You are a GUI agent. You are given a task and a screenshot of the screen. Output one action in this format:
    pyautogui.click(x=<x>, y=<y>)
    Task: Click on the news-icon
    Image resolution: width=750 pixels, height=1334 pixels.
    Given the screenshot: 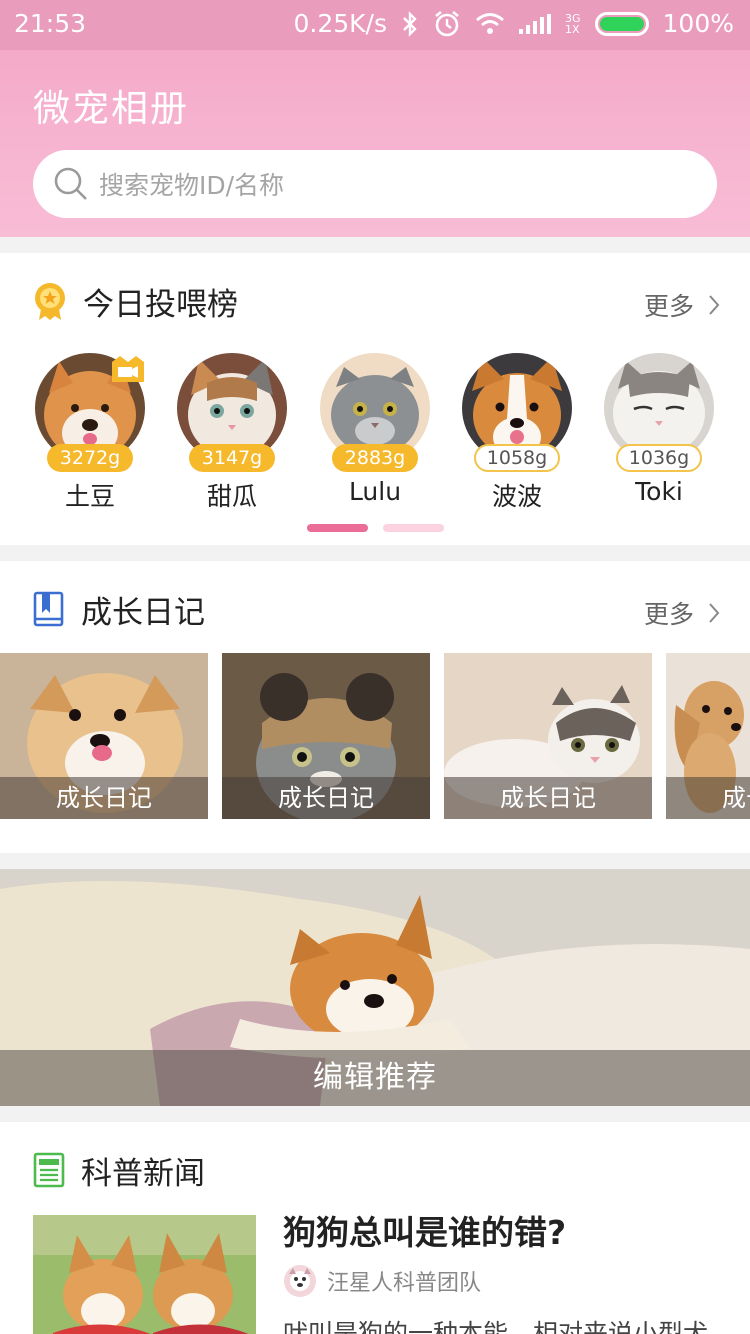 What is the action you would take?
    pyautogui.click(x=49, y=1170)
    